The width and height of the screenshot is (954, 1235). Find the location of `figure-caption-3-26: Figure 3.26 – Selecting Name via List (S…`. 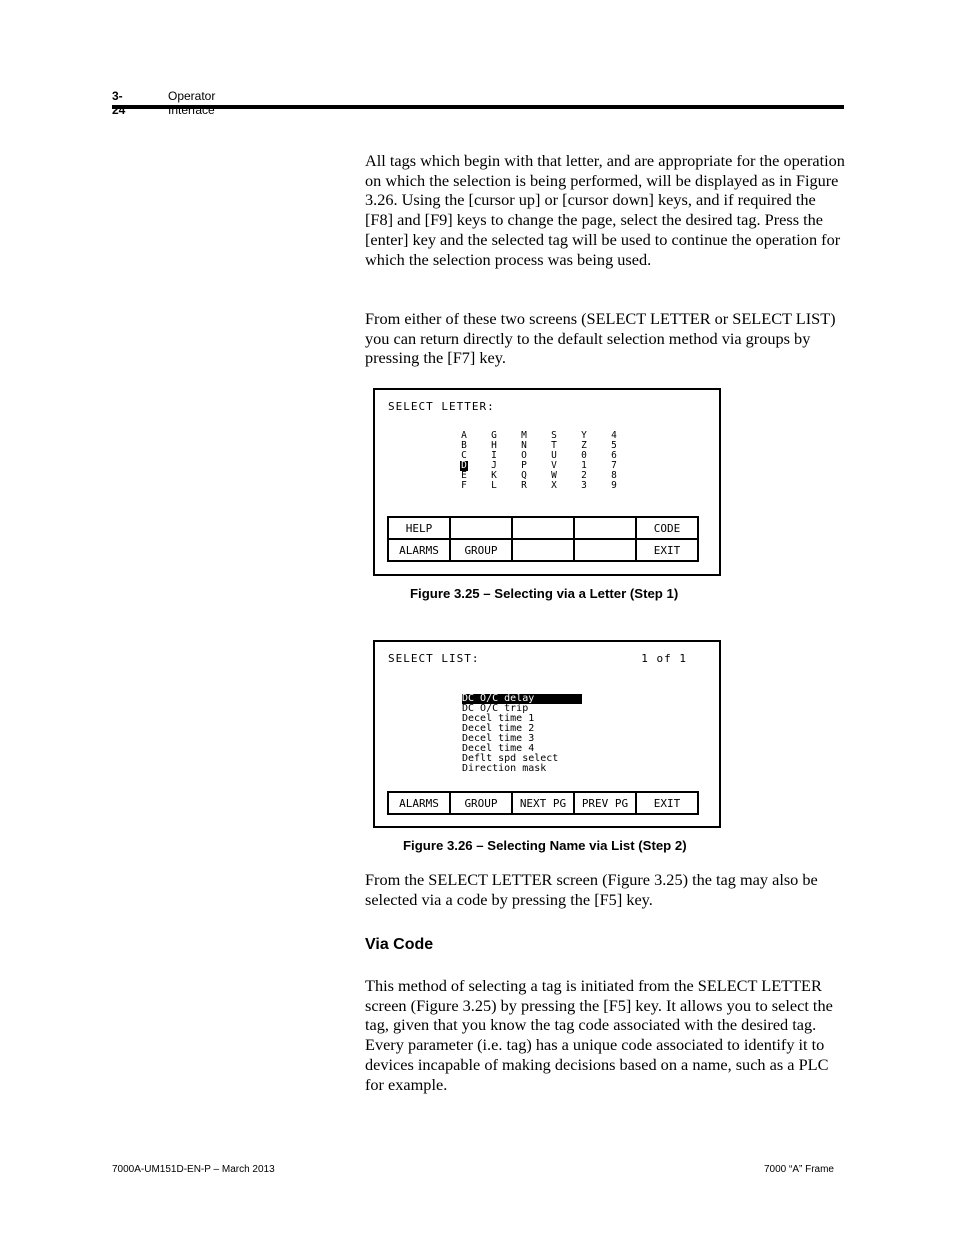

figure-caption-3-26: Figure 3.26 – Selecting Name via List (S… is located at coordinates (545, 845).